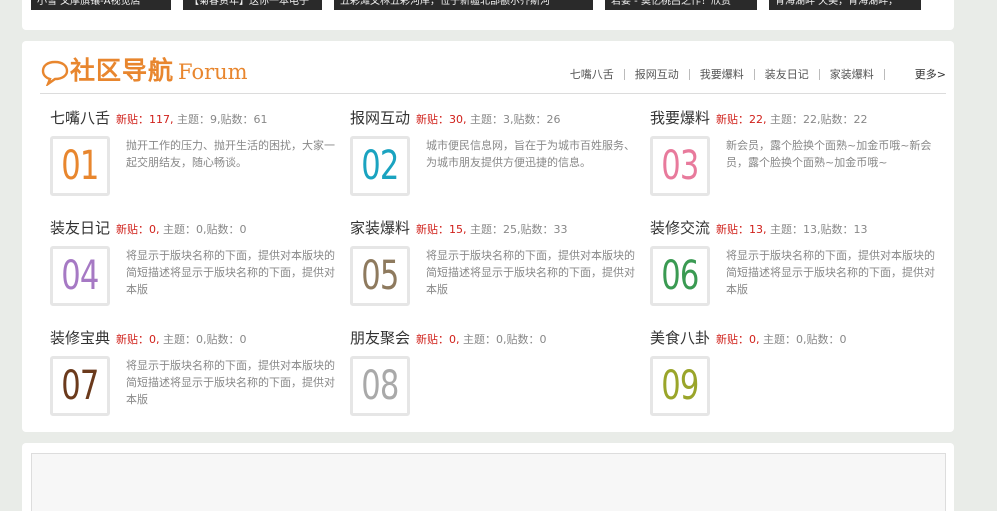 The width and height of the screenshot is (997, 511). I want to click on board-number-icon: 02, so click(380, 166).